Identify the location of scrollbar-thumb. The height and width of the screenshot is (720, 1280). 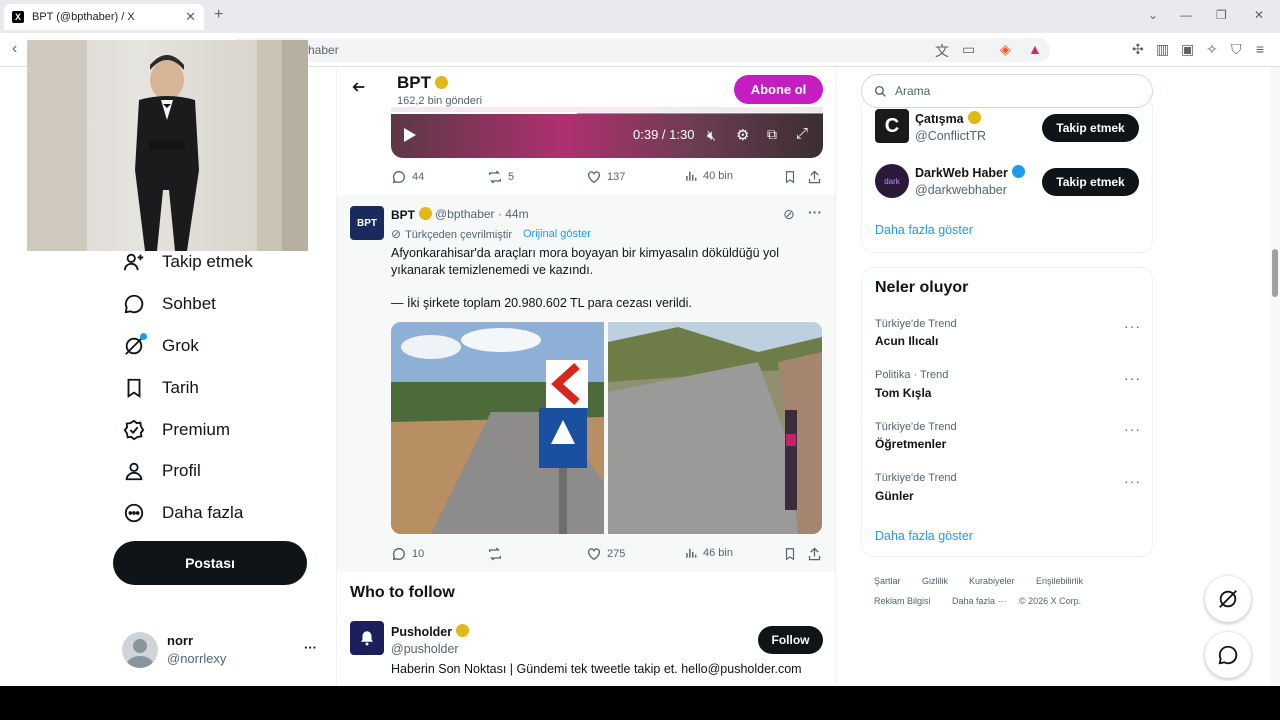
(1275, 273).